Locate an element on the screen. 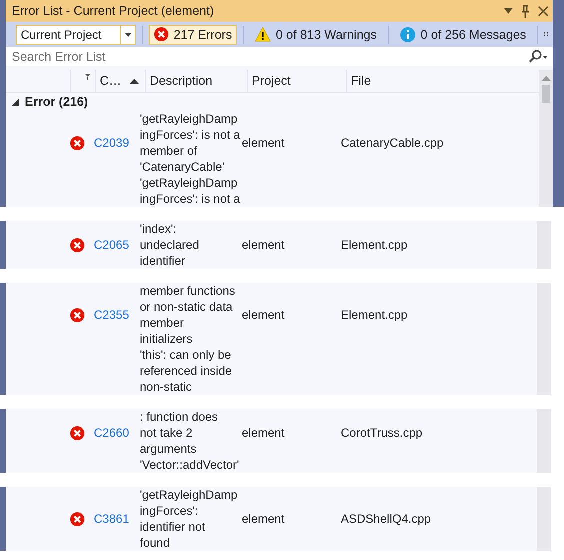  column-header: Project is located at coordinates (296, 81).